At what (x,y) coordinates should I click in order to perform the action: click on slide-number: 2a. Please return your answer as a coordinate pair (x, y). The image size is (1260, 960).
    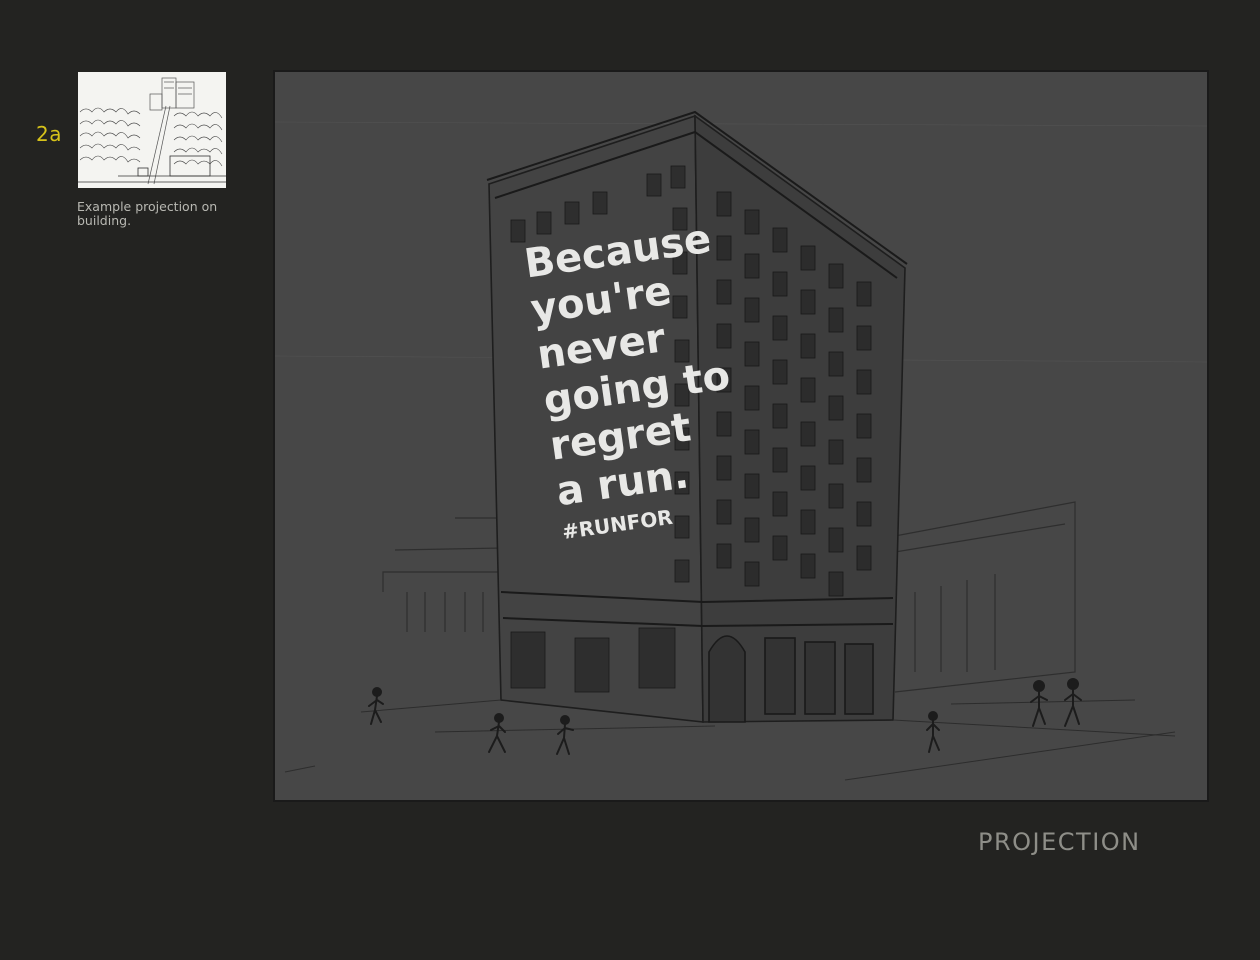
    Looking at the image, I should click on (49, 134).